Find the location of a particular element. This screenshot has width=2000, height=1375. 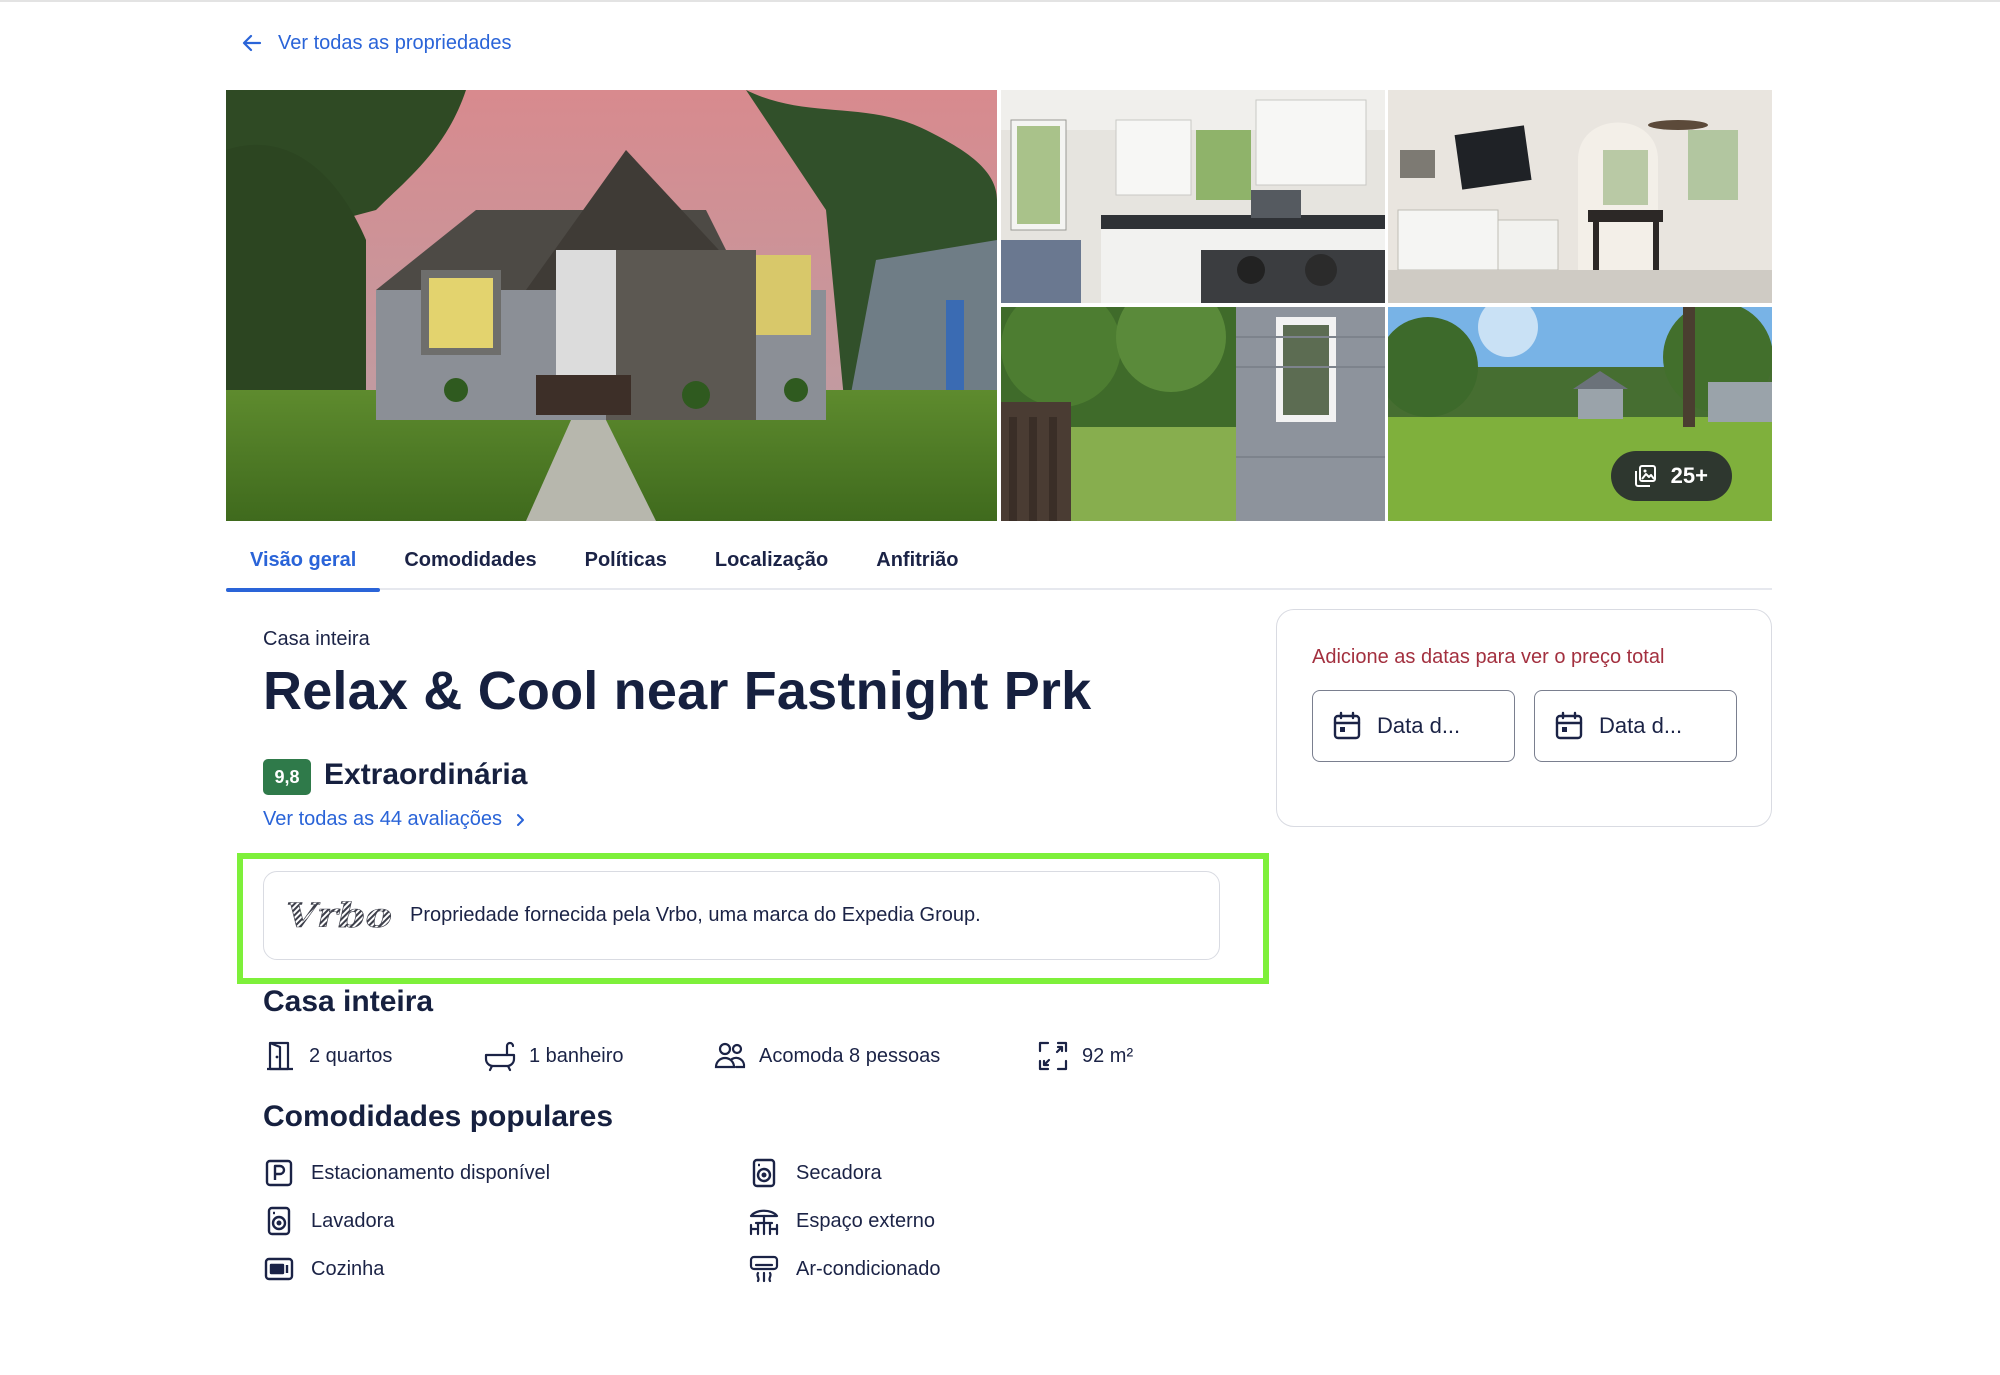

door-icon is located at coordinates (280, 1056).